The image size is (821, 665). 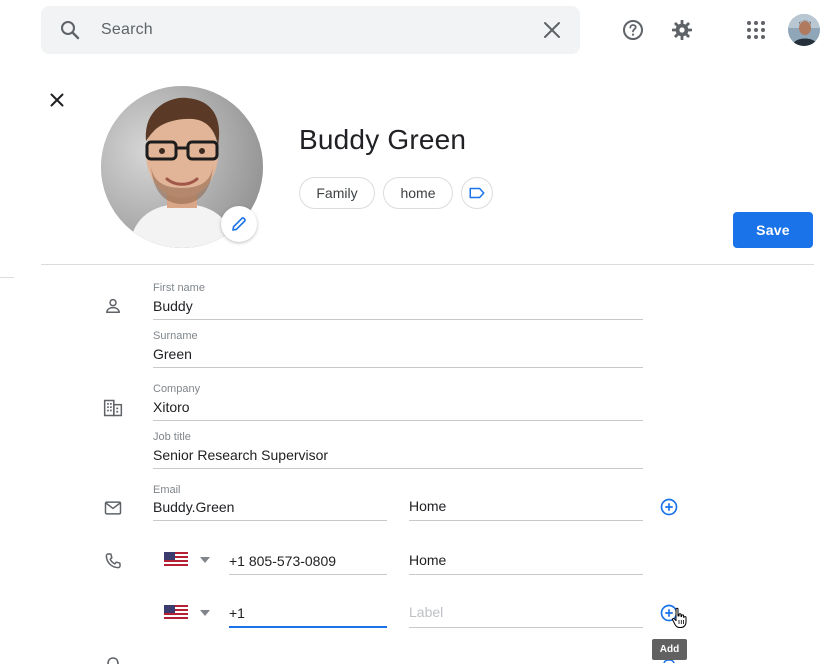 I want to click on label-chip-family: Family, so click(x=337, y=193).